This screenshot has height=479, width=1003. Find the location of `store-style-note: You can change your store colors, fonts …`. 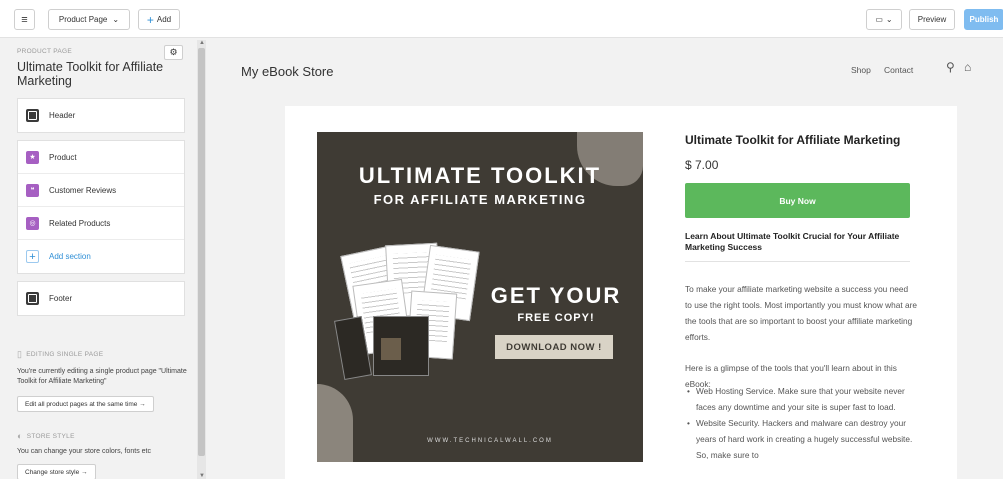

store-style-note: You can change your store colors, fonts … is located at coordinates (84, 451).